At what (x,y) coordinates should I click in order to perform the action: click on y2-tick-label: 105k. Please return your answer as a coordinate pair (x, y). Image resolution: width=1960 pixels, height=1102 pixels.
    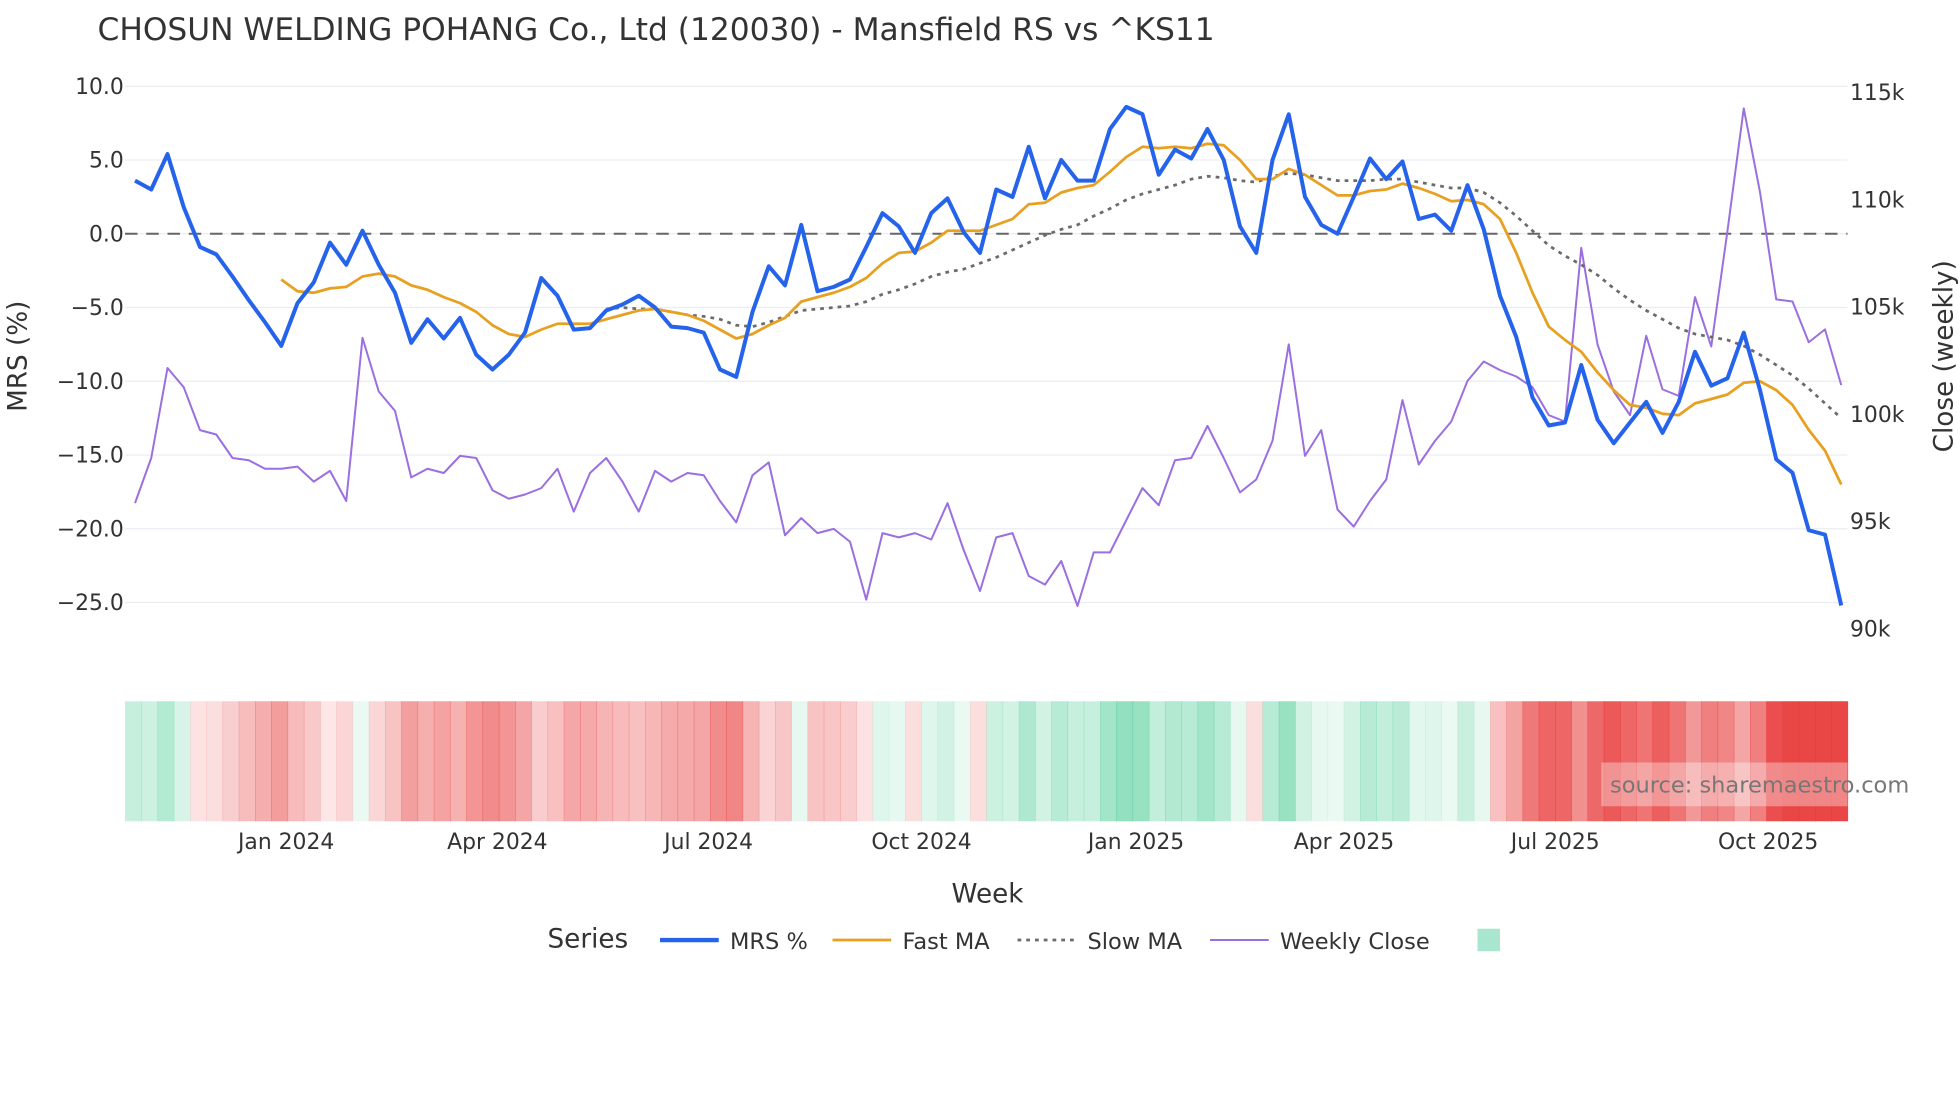
    Looking at the image, I should click on (1877, 308).